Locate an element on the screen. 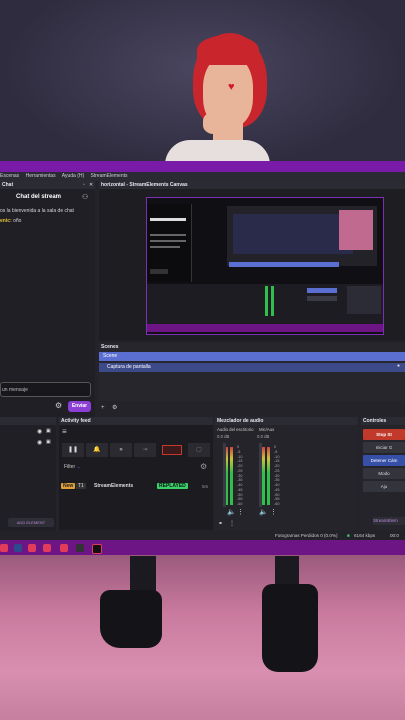  chat-message-text: oño is located at coordinates (17, 221).